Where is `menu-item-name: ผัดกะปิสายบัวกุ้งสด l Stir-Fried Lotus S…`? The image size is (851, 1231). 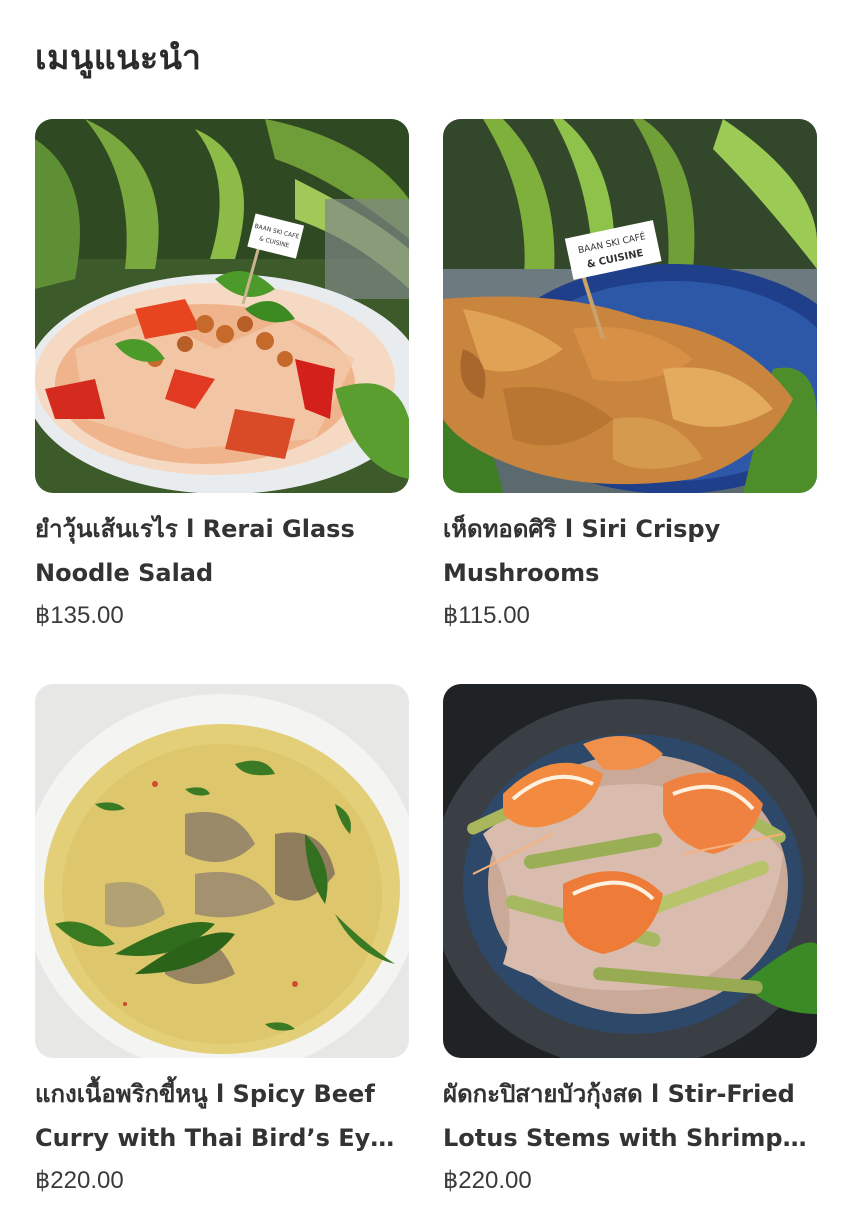 menu-item-name: ผัดกะปิสายบัวกุ้งสด l Stir-Fried Lotus S… is located at coordinates (630, 1116).